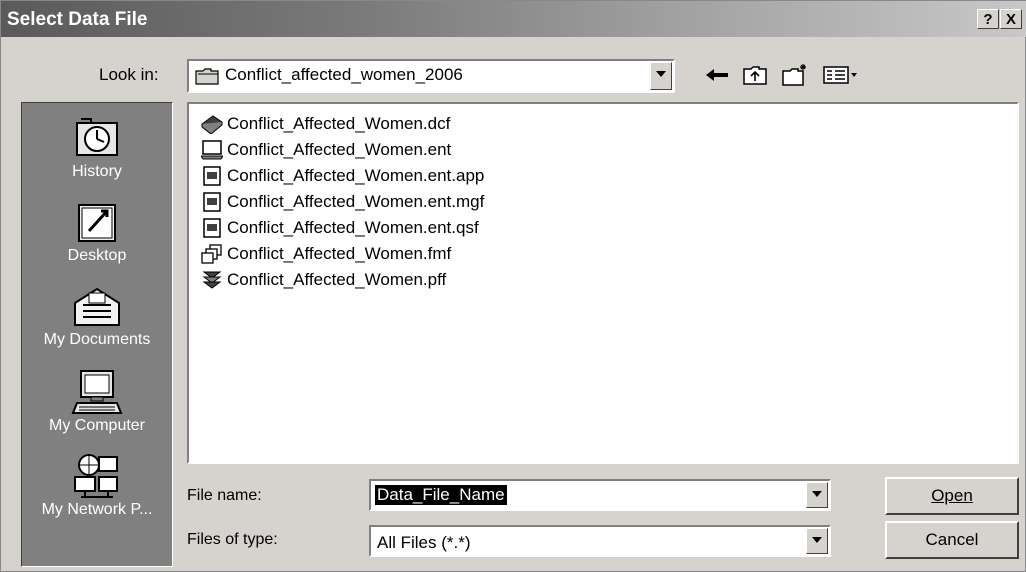 This screenshot has height=572, width=1026. Describe the element at coordinates (356, 175) in the screenshot. I see `file-name: Conflict_Affected_Women.ent.app` at that location.